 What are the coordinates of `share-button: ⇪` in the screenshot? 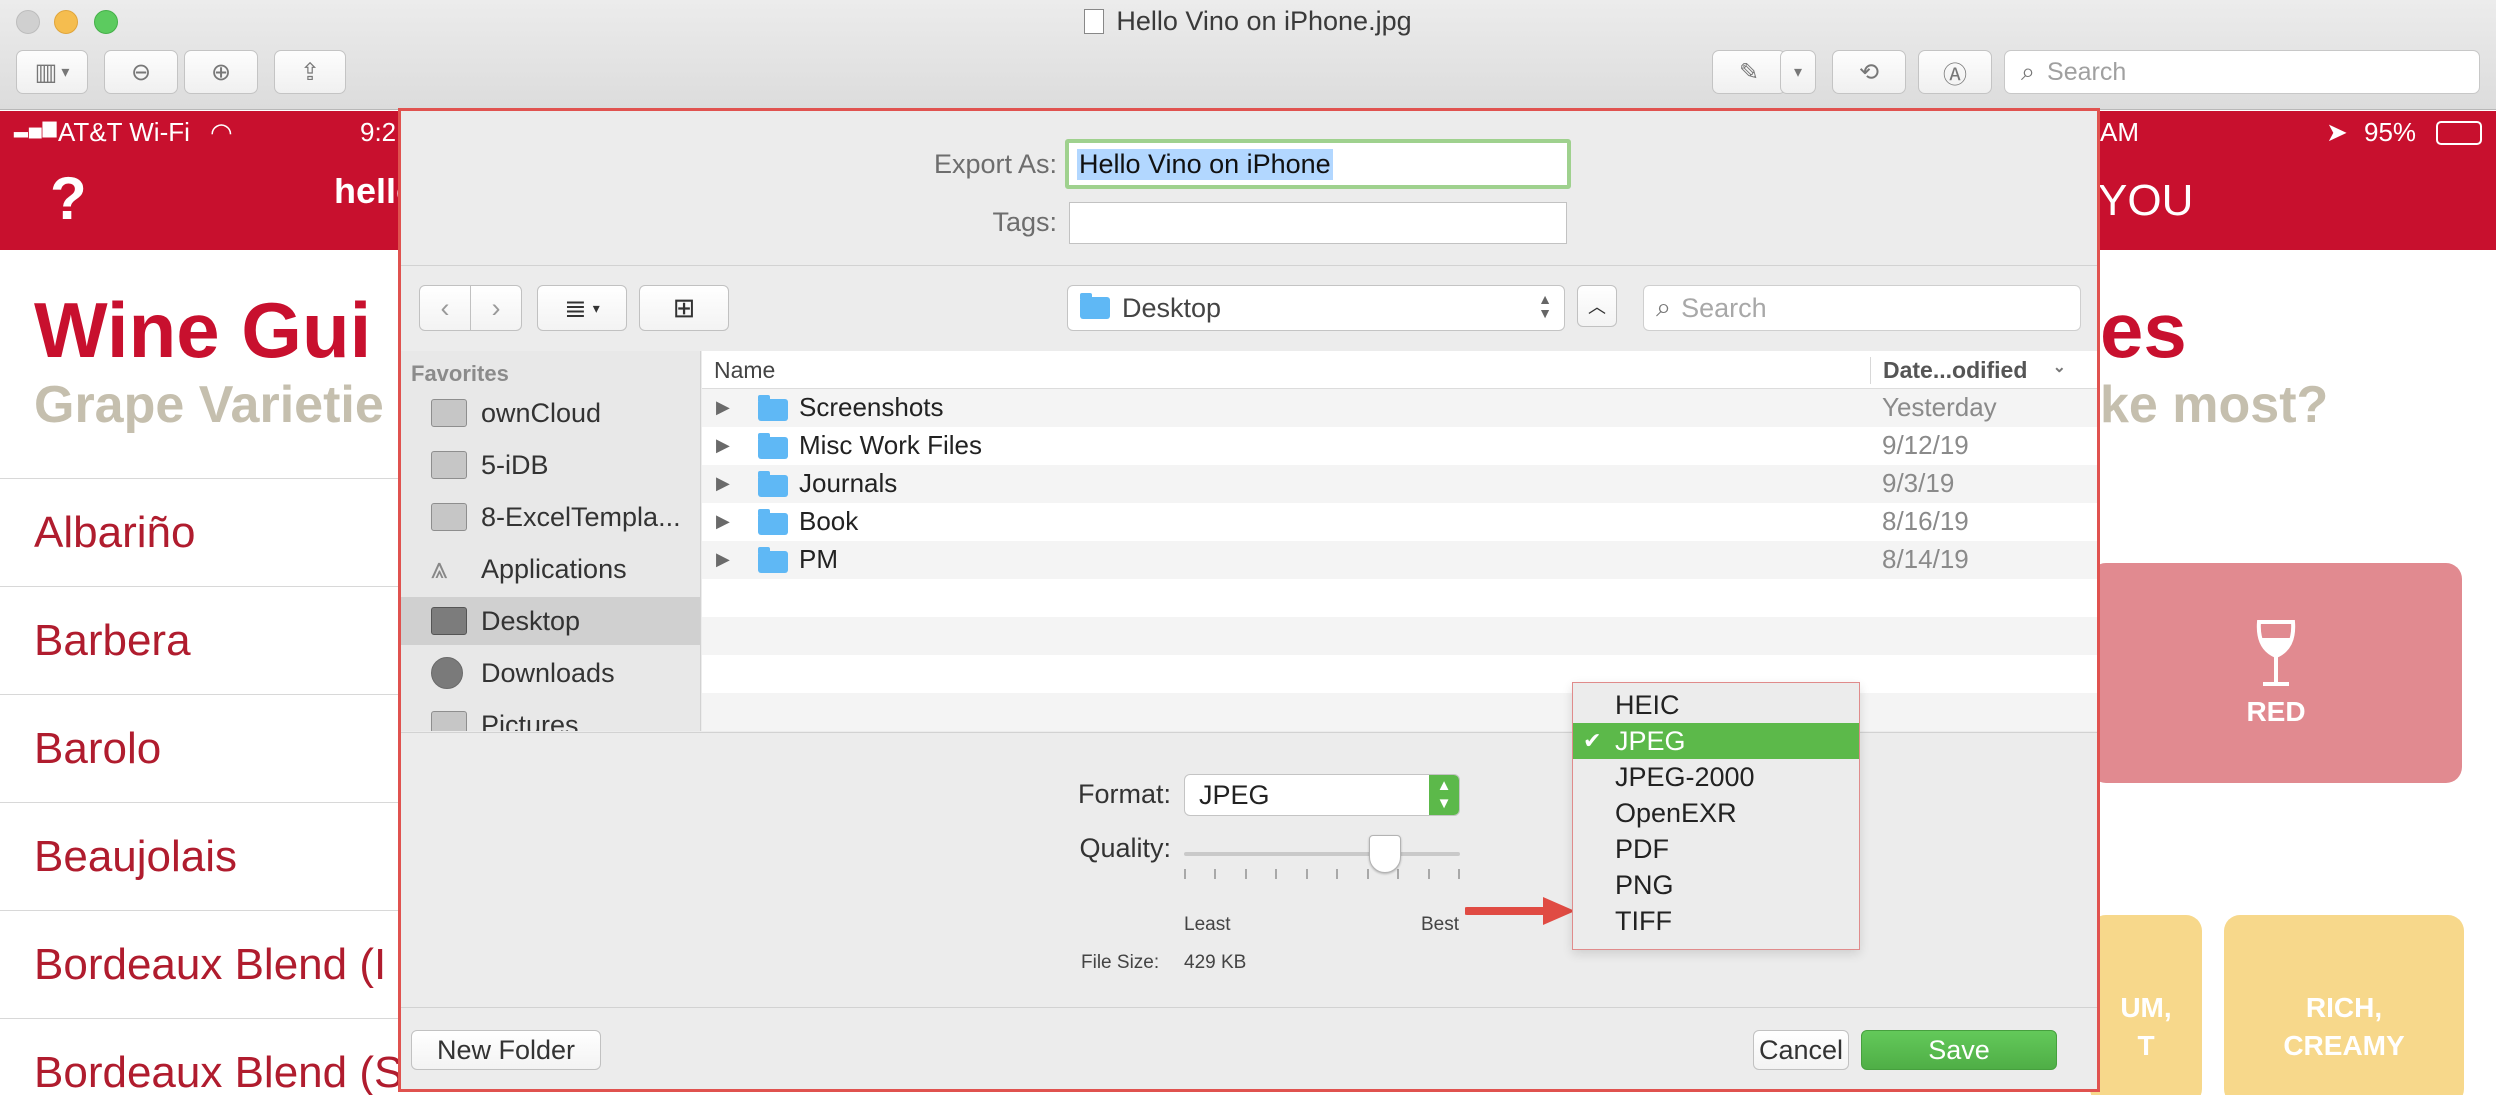 It's located at (310, 72).